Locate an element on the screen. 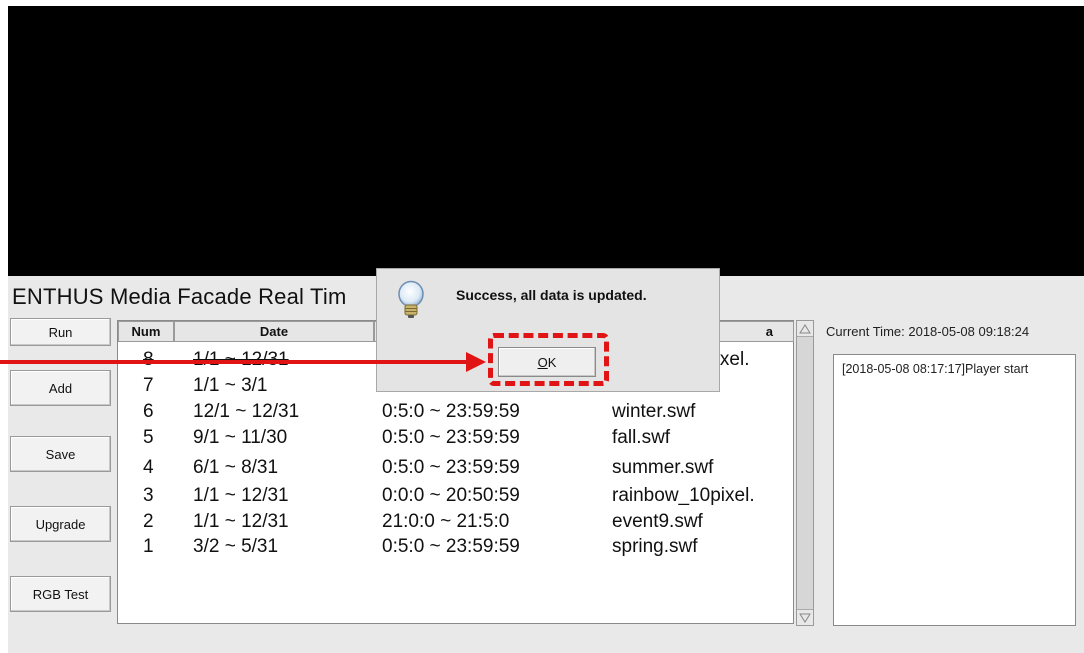  lightbulb-icon is located at coordinates (411, 299).